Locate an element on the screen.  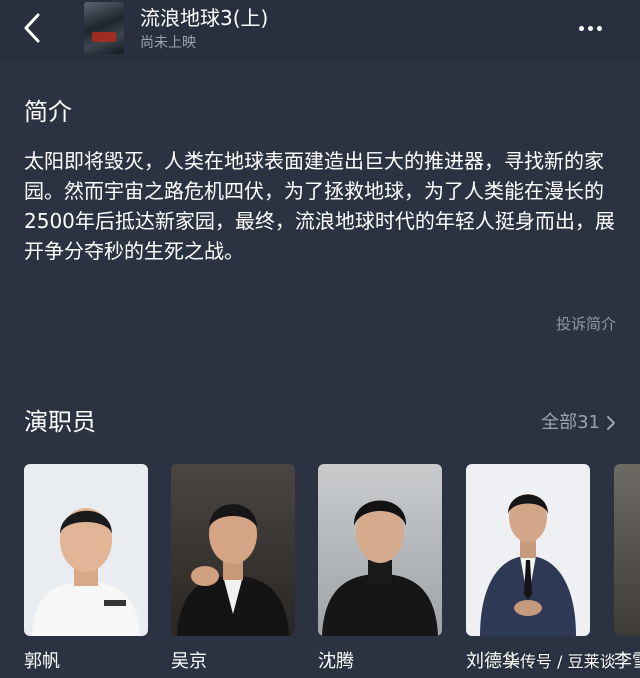
cast-card: 吴京 is located at coordinates (233, 568).